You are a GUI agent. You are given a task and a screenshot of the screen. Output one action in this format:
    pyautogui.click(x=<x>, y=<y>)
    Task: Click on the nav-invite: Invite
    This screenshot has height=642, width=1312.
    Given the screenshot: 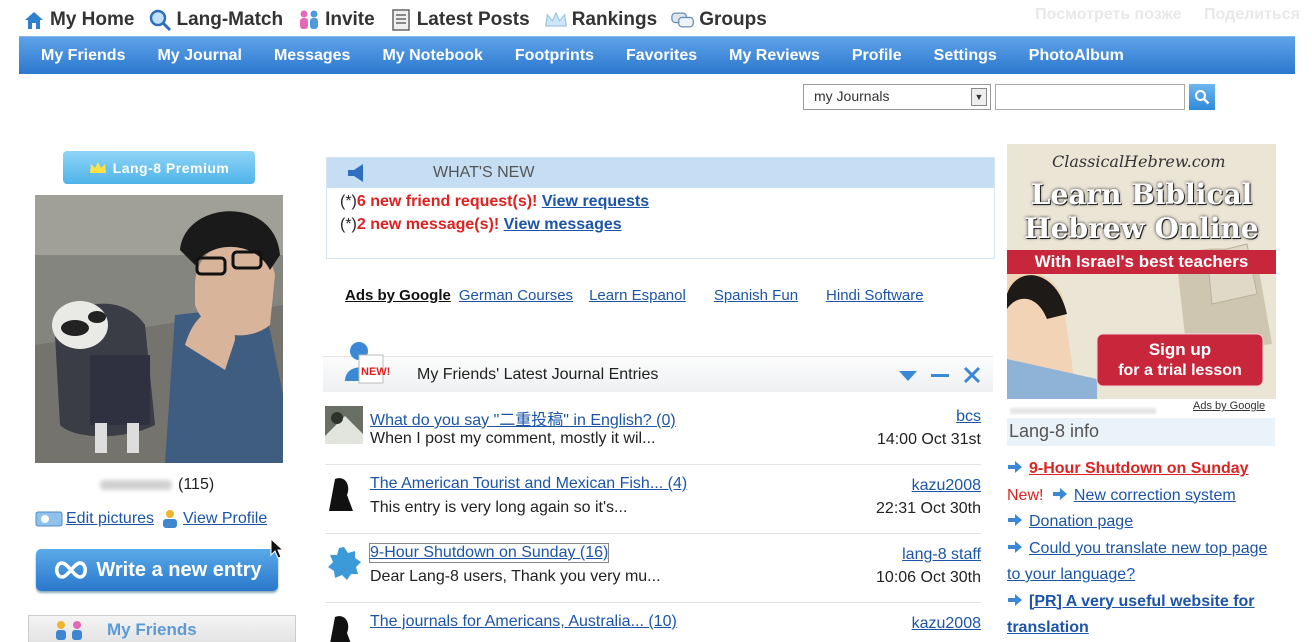 What is the action you would take?
    pyautogui.click(x=336, y=20)
    